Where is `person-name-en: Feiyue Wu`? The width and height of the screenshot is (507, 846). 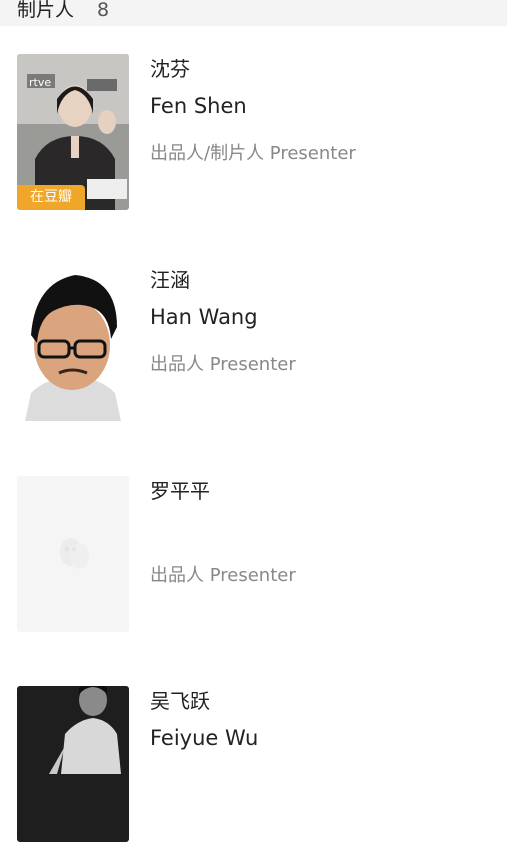 person-name-en: Feiyue Wu is located at coordinates (204, 738).